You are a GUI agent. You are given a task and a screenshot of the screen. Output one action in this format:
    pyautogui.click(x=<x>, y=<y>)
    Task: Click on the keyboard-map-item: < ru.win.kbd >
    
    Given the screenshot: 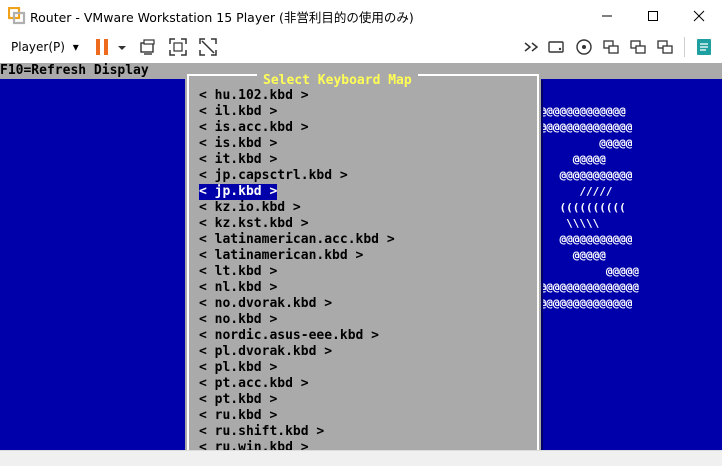 What is the action you would take?
    pyautogui.click(x=254, y=445)
    